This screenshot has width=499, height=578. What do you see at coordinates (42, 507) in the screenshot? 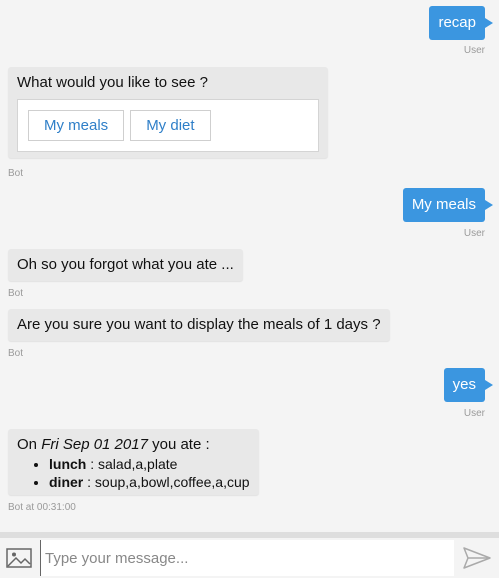
I see `message-meta: Bot at 00:31:00` at bounding box center [42, 507].